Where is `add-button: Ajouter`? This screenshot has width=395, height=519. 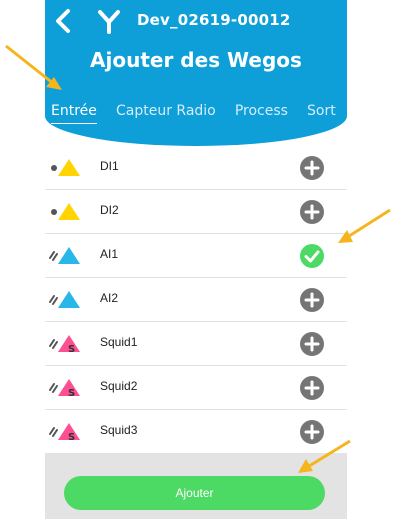 add-button: Ajouter is located at coordinates (194, 493).